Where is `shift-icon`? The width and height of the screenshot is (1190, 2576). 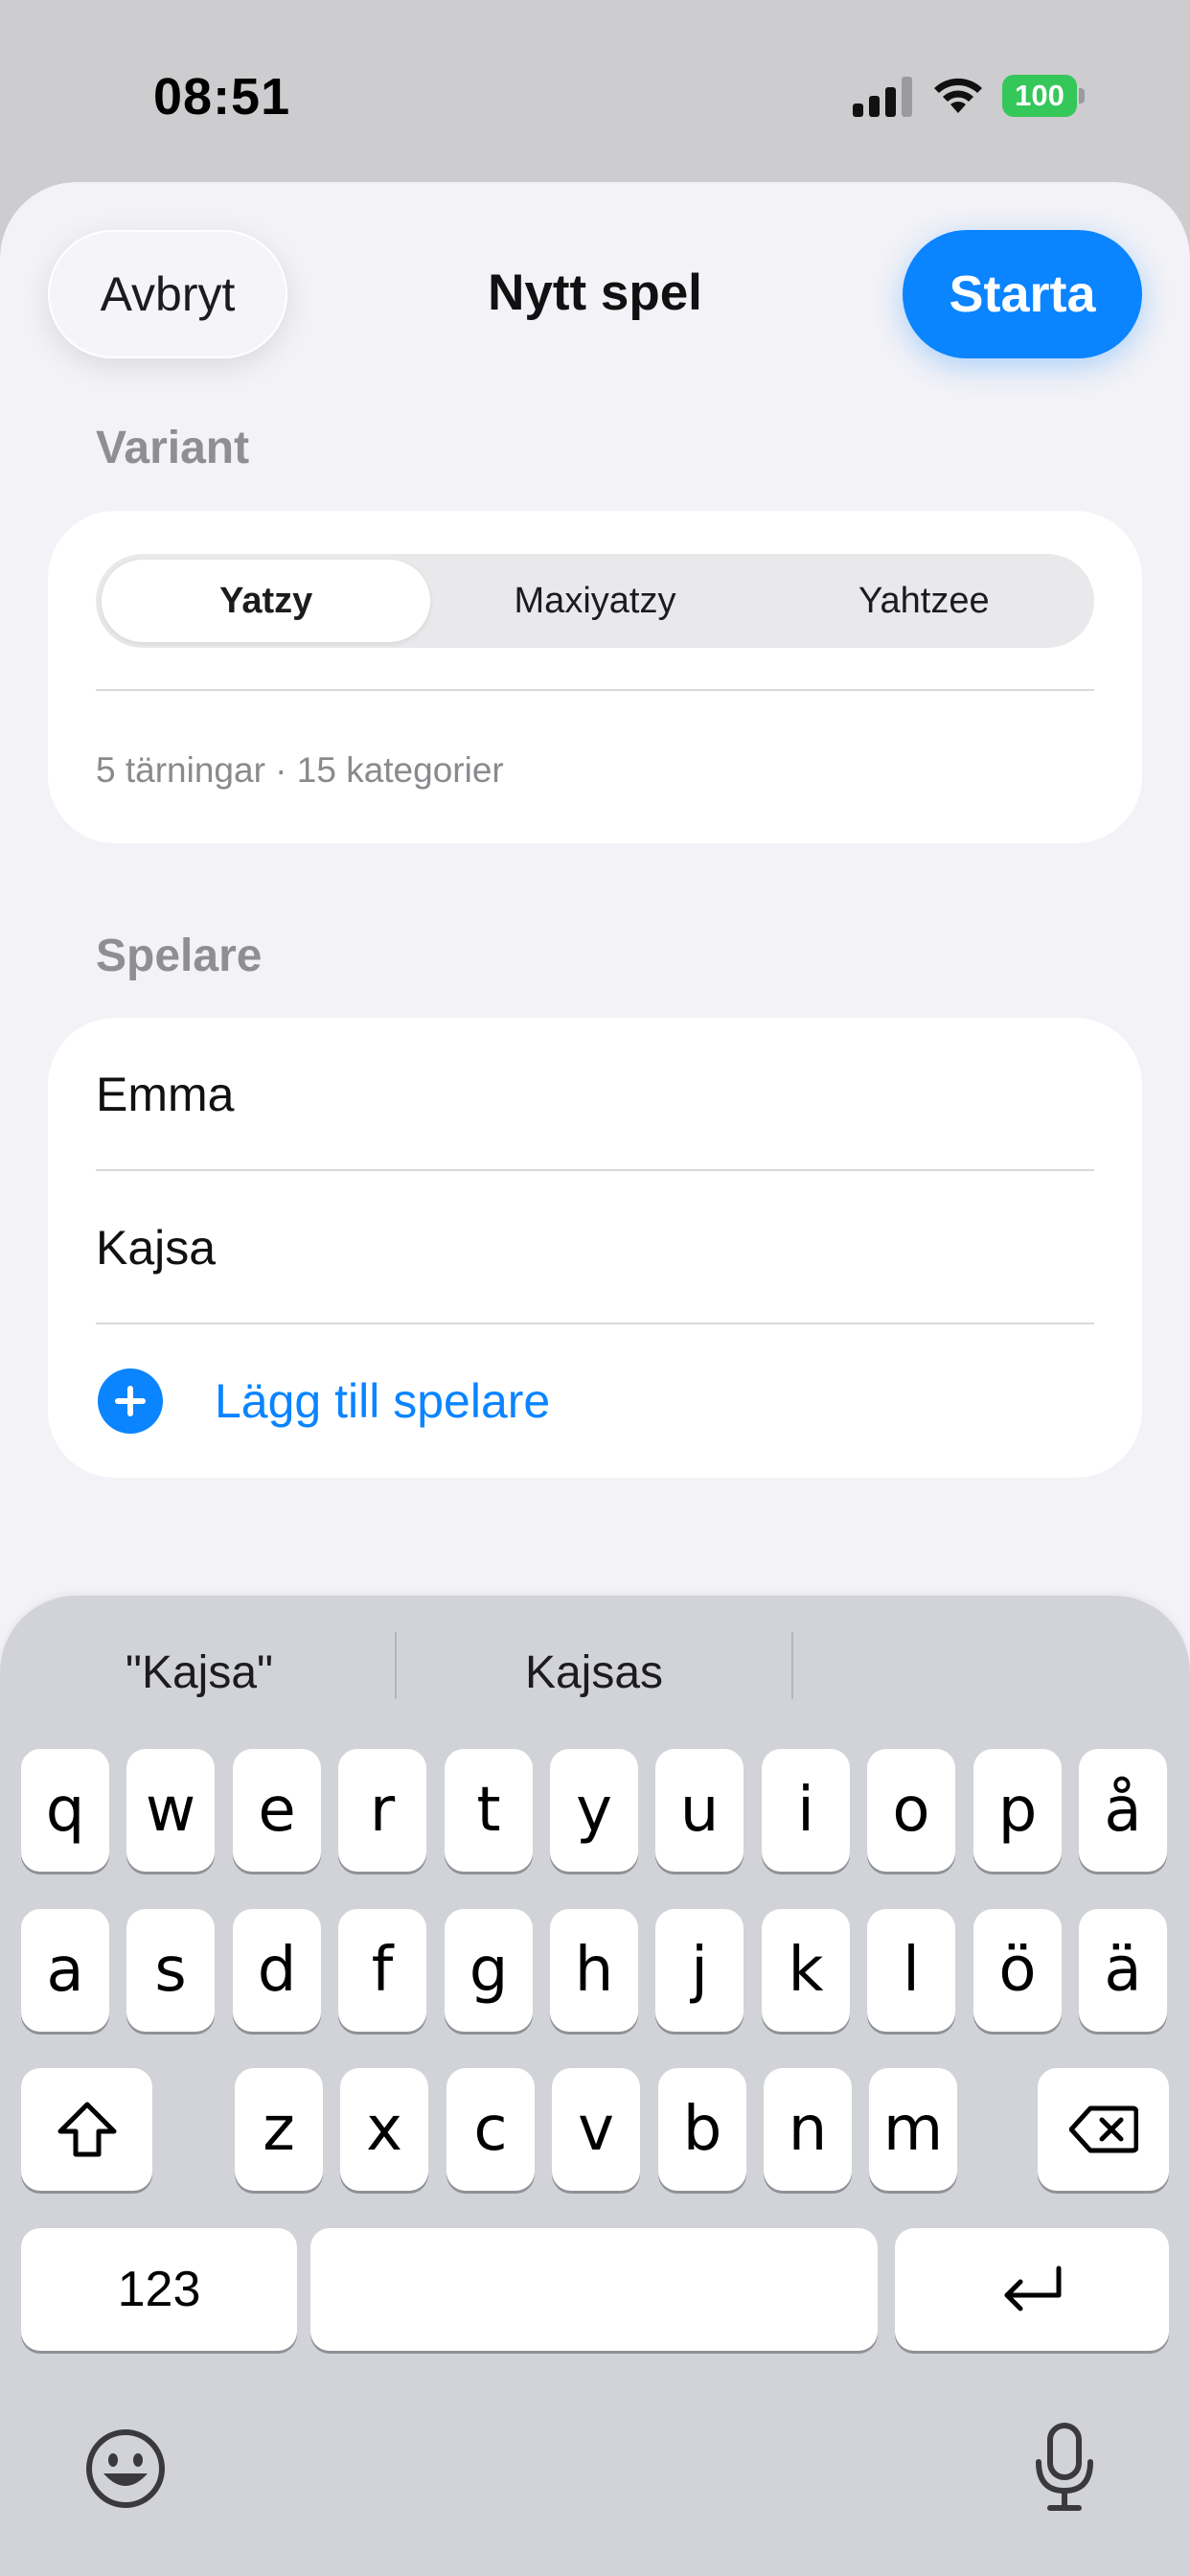 shift-icon is located at coordinates (87, 2129).